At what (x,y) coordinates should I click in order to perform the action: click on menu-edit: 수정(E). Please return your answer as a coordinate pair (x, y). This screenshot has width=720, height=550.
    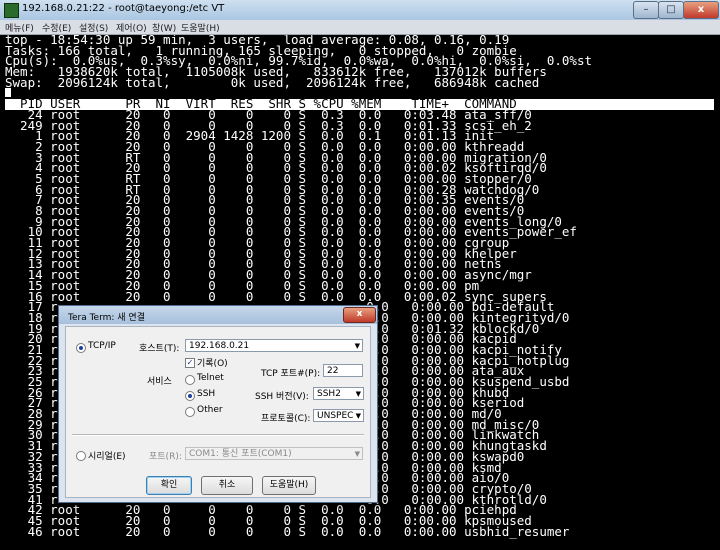
    Looking at the image, I should click on (56, 27).